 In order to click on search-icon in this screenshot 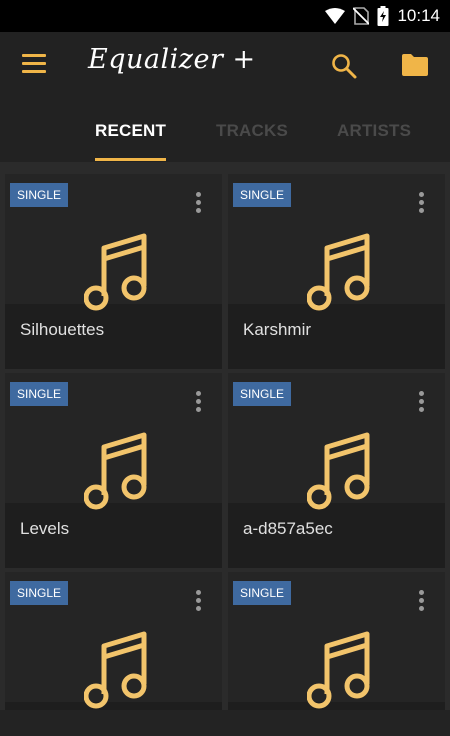, I will do `click(344, 66)`.